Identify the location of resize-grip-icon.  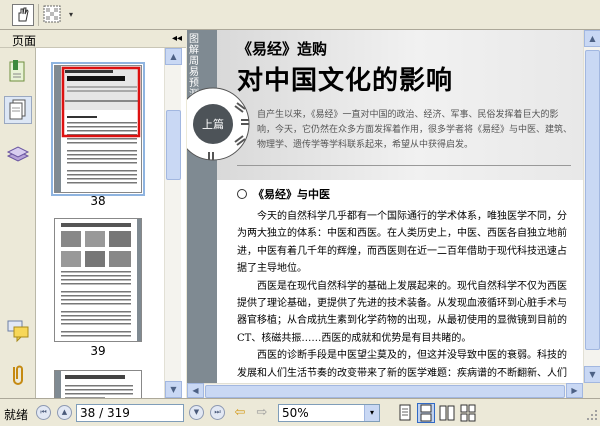
(592, 415).